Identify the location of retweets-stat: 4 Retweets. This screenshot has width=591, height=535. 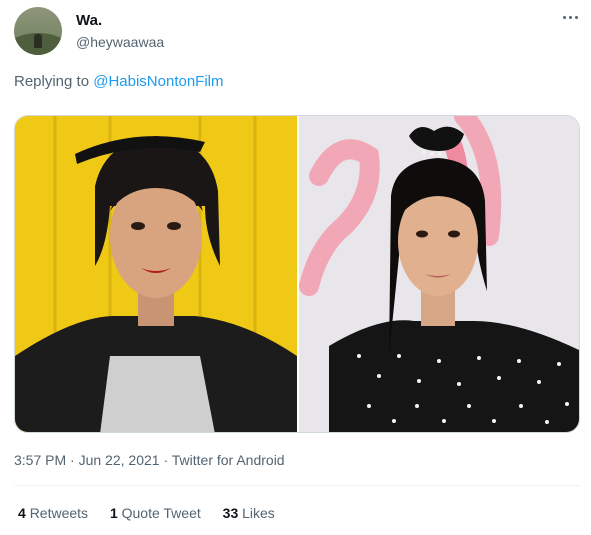
(53, 513).